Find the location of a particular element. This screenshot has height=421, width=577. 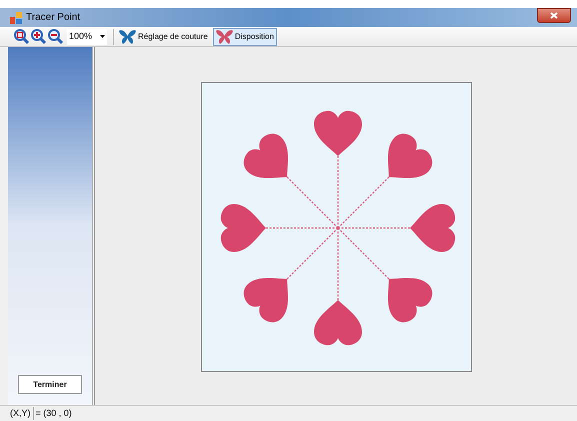

finish-button: Terminer is located at coordinates (50, 384).